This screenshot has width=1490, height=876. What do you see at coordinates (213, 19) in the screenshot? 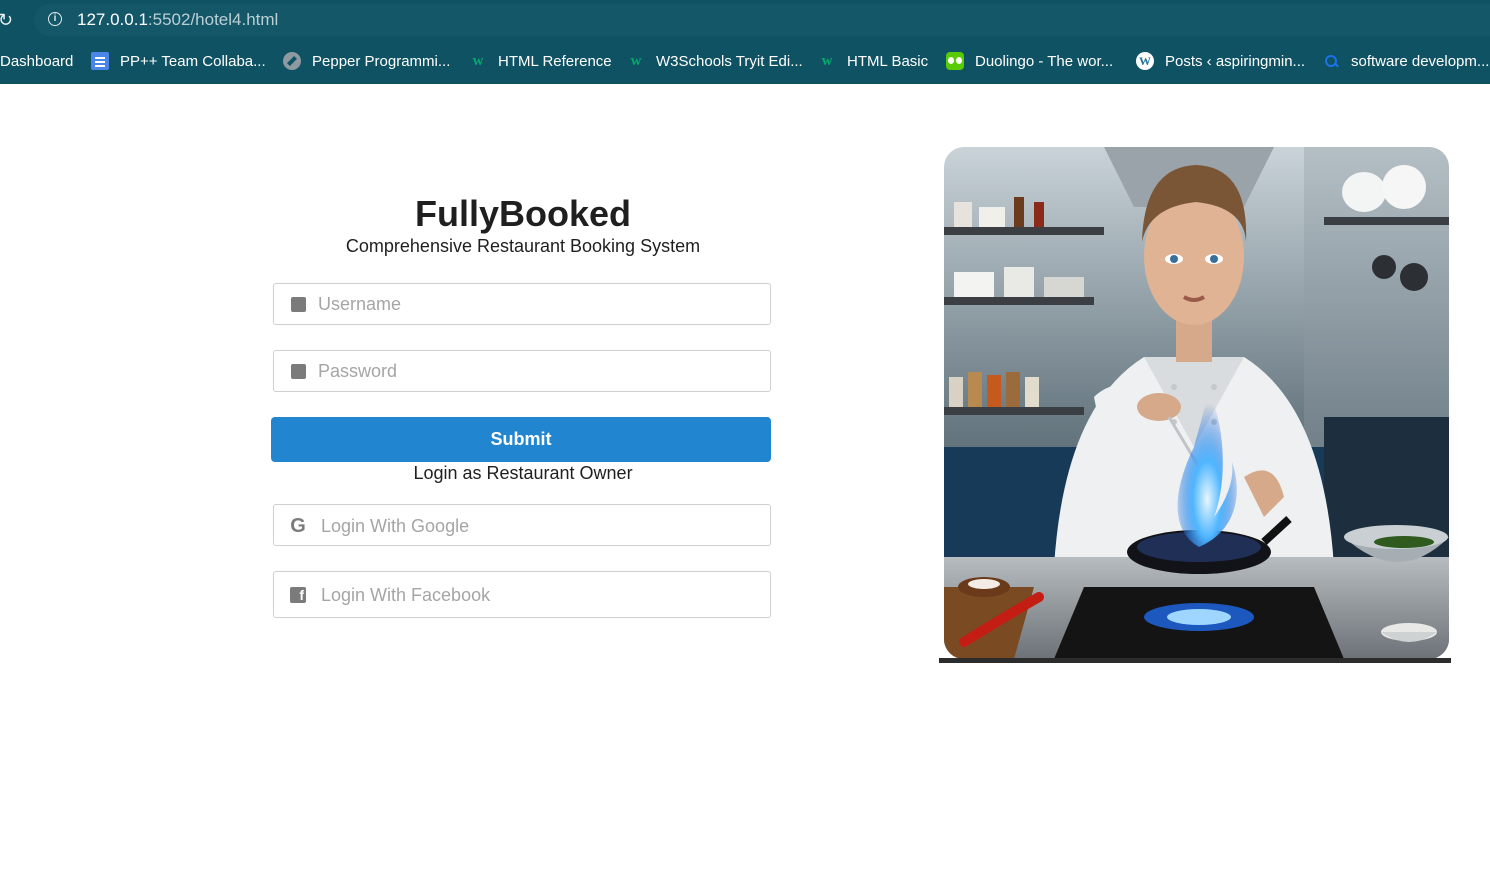
I see `url-path: :5502/hotel4.html` at bounding box center [213, 19].